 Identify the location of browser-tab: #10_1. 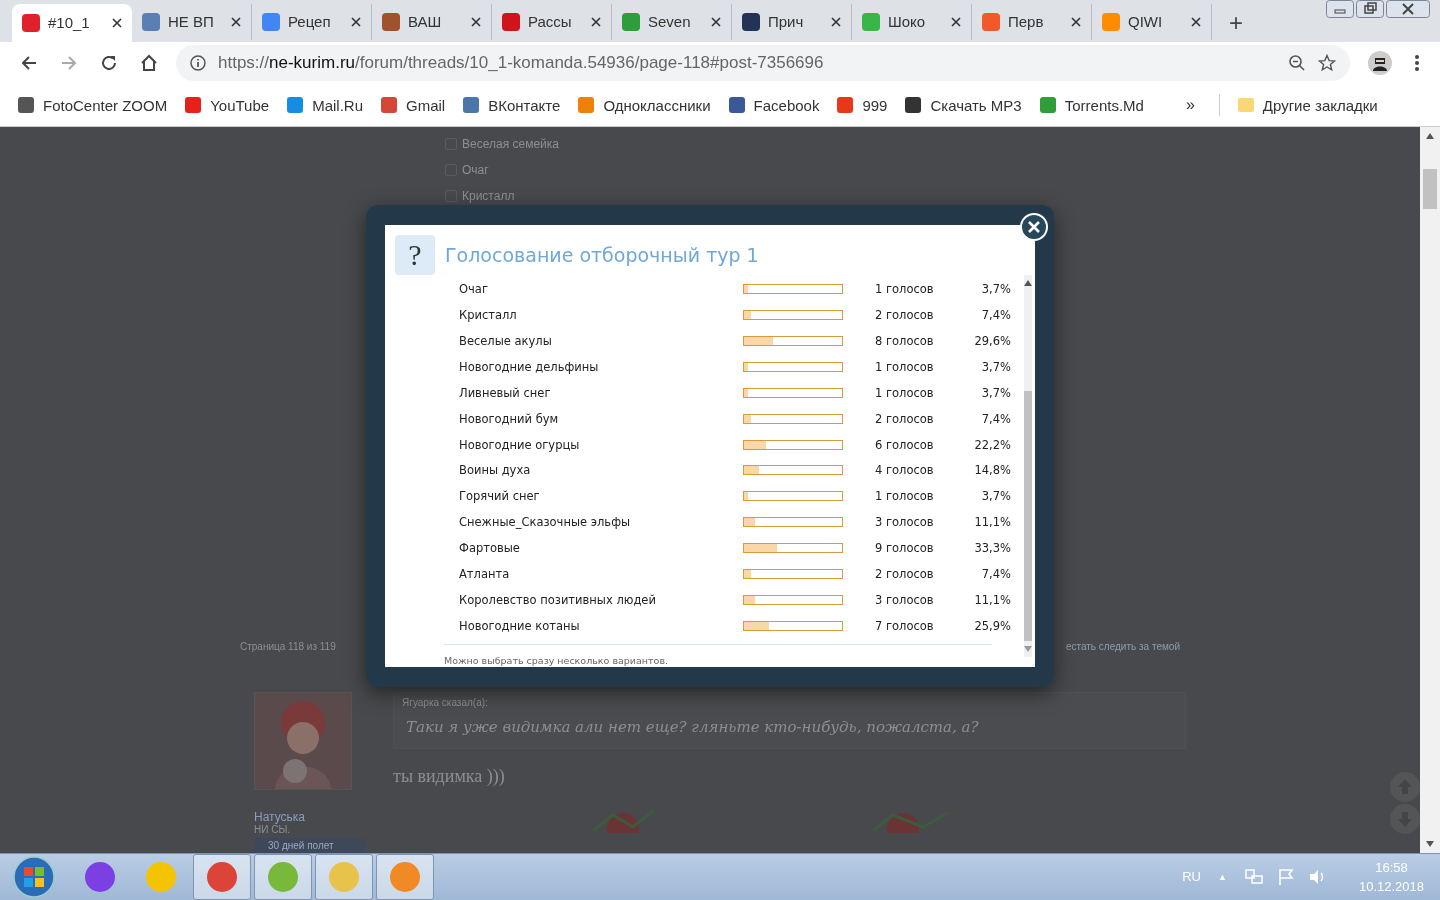
(72, 22).